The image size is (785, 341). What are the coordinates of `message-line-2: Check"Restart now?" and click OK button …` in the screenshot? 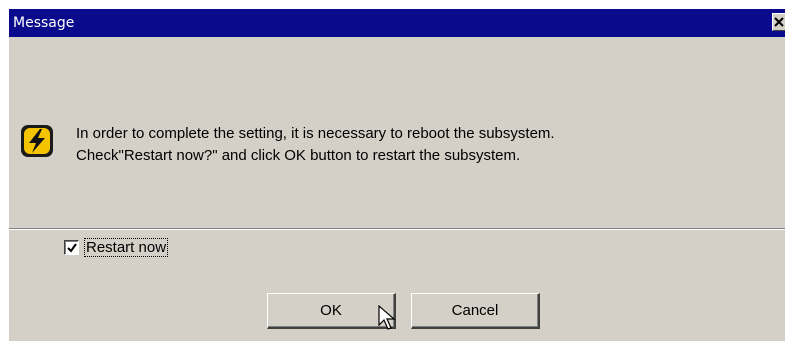 It's located at (298, 155).